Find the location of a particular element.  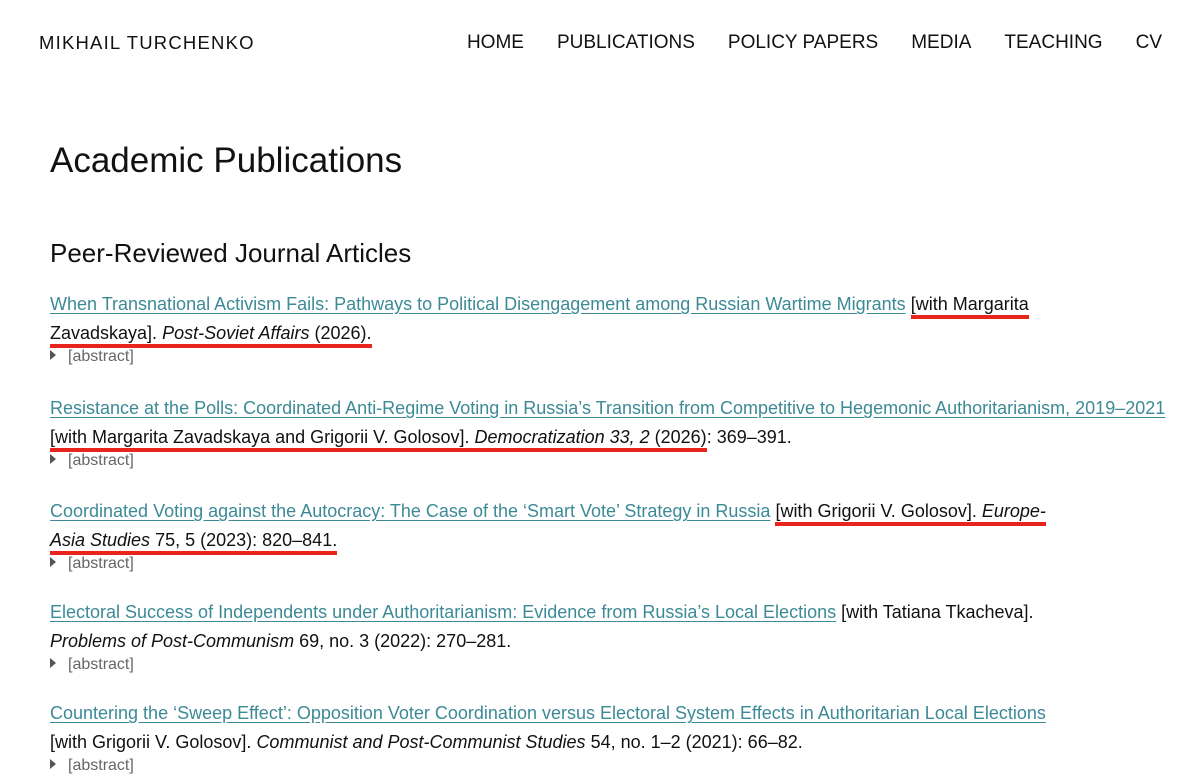

highlighted-citation: [with Grigorii V. Golosov]. Europe- is located at coordinates (910, 513).